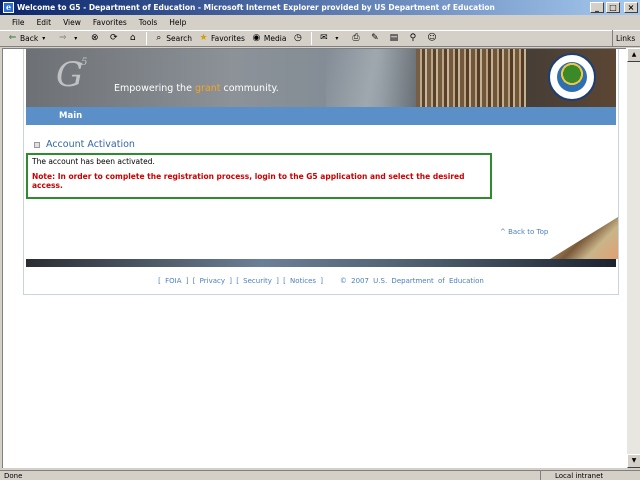 The height and width of the screenshot is (480, 640). I want to click on print-icon: ⎙, so click(356, 38).